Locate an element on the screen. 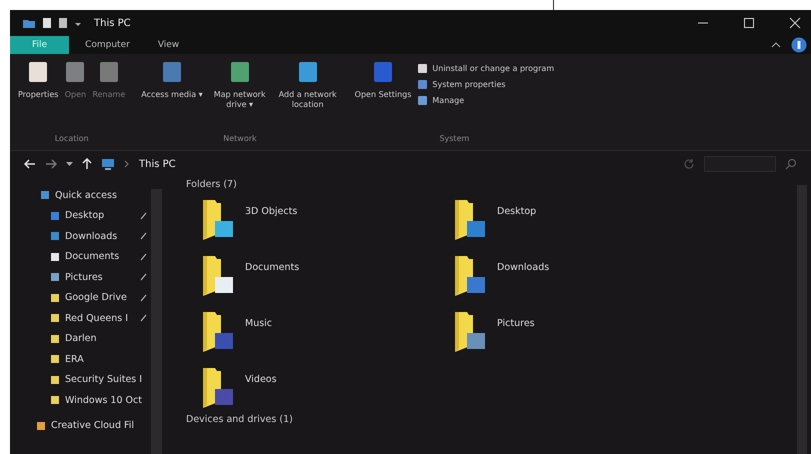 The image size is (811, 454). ribbon-button: System properties is located at coordinates (485, 84).